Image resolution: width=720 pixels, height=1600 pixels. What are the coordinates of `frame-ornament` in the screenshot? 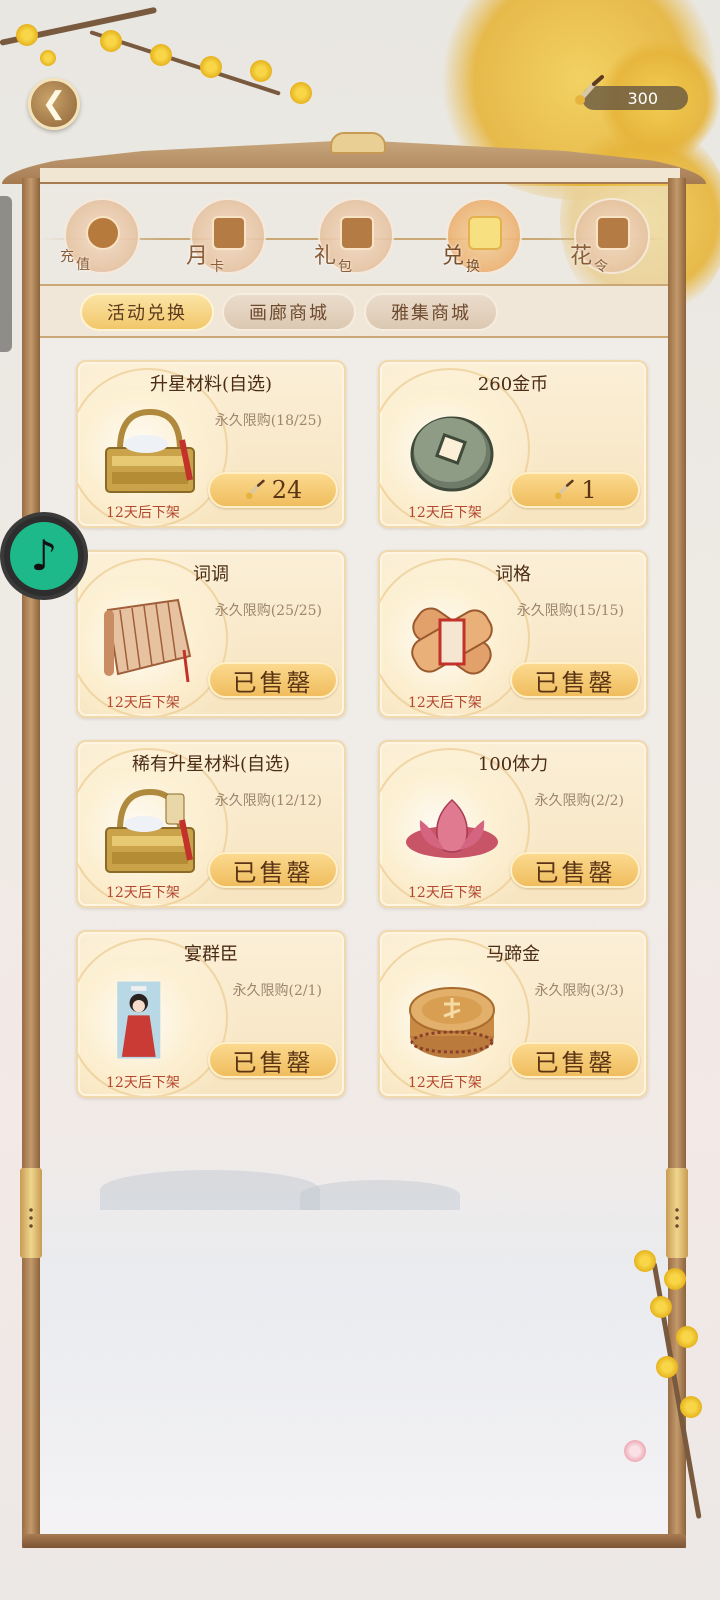 It's located at (358, 143).